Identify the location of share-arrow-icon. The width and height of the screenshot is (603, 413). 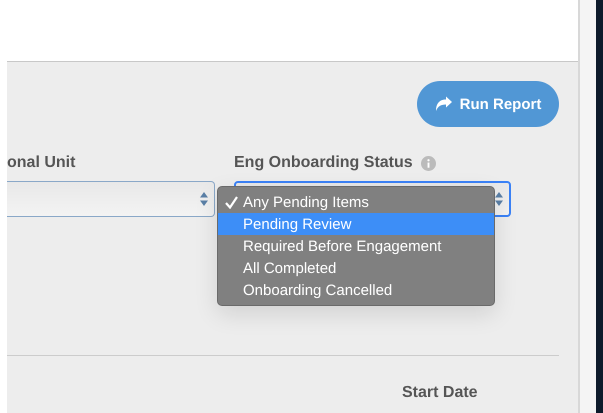
(443, 104).